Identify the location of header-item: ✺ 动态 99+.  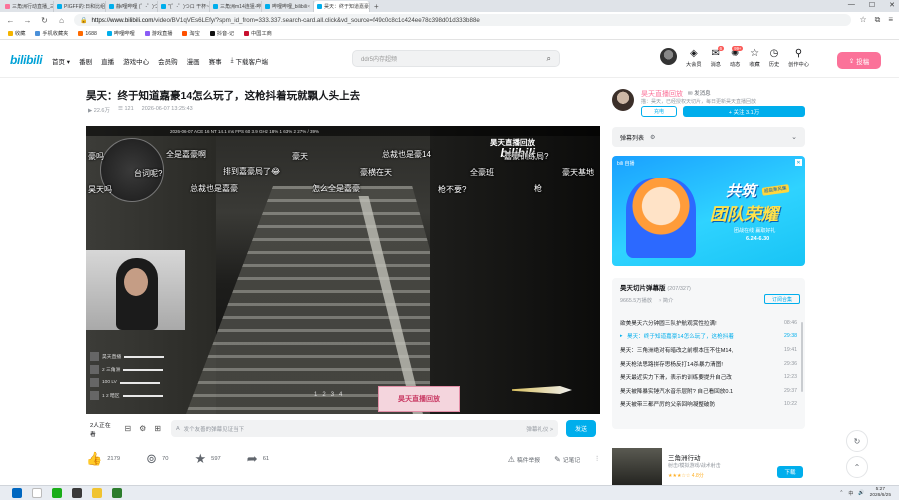
(737, 57).